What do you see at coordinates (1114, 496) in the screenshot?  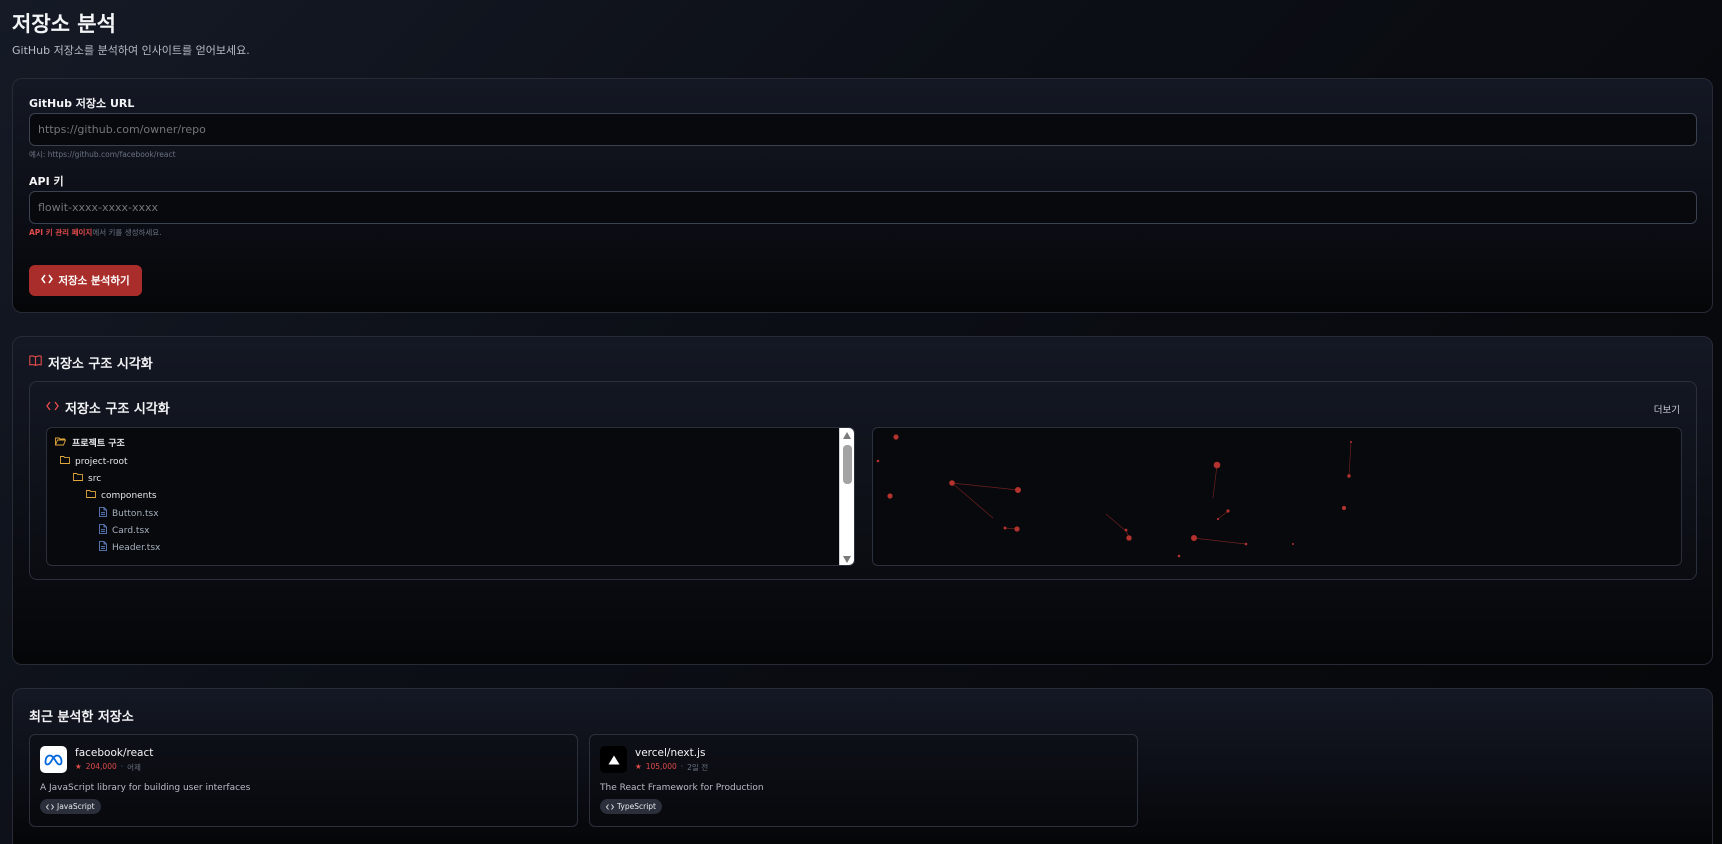 I see `dependency-graph` at bounding box center [1114, 496].